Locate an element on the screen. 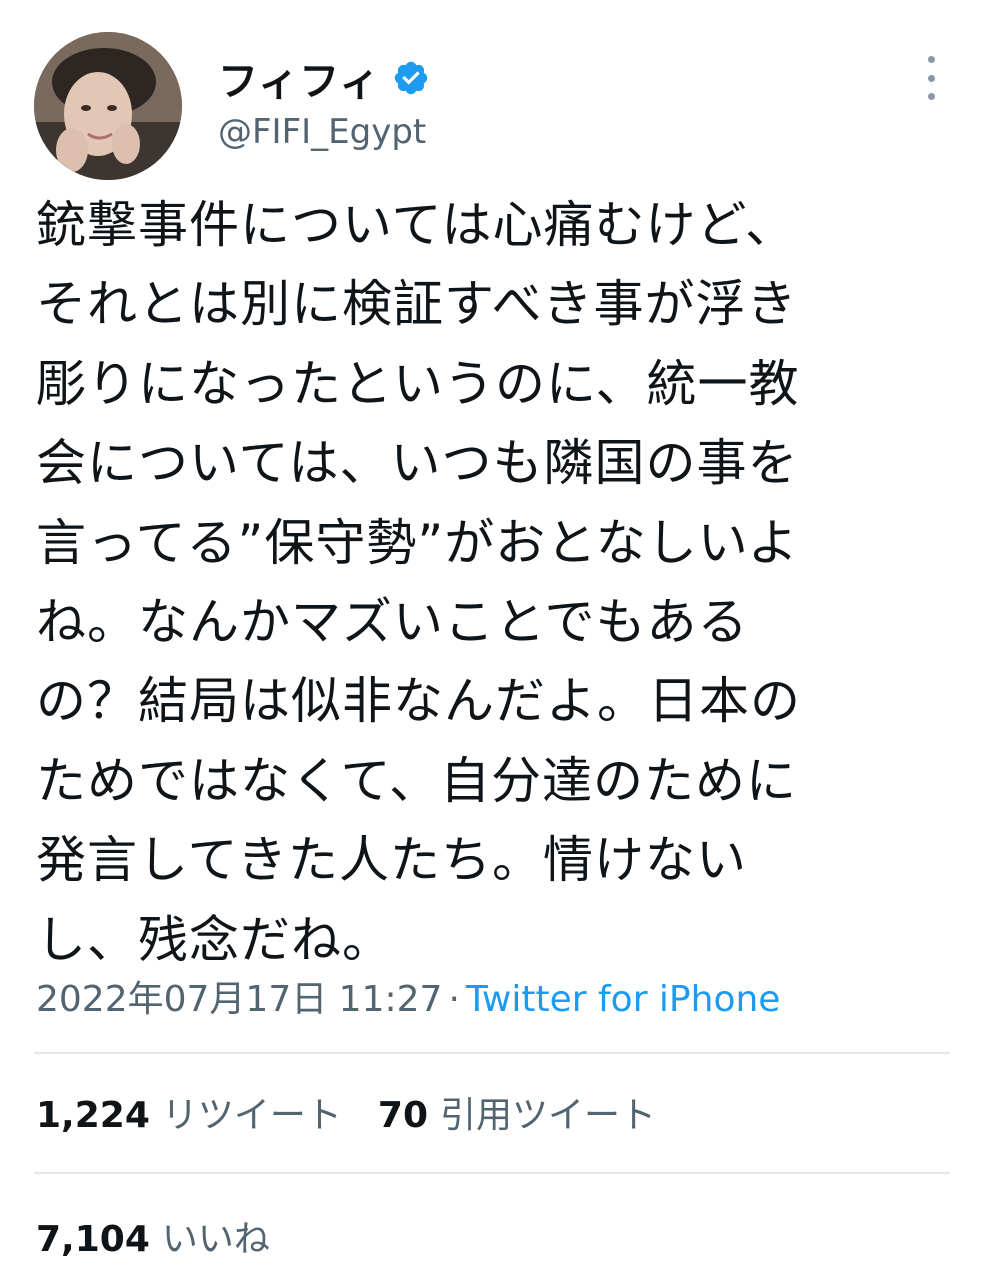 This screenshot has height=1280, width=984. more-options-icon is located at coordinates (931, 78).